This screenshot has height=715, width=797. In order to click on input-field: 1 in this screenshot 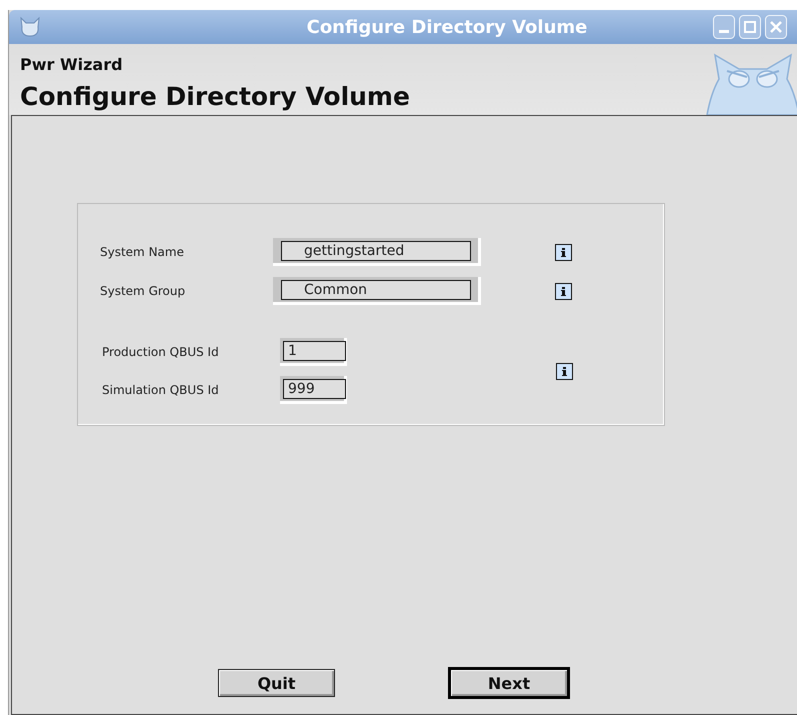, I will do `click(313, 352)`.